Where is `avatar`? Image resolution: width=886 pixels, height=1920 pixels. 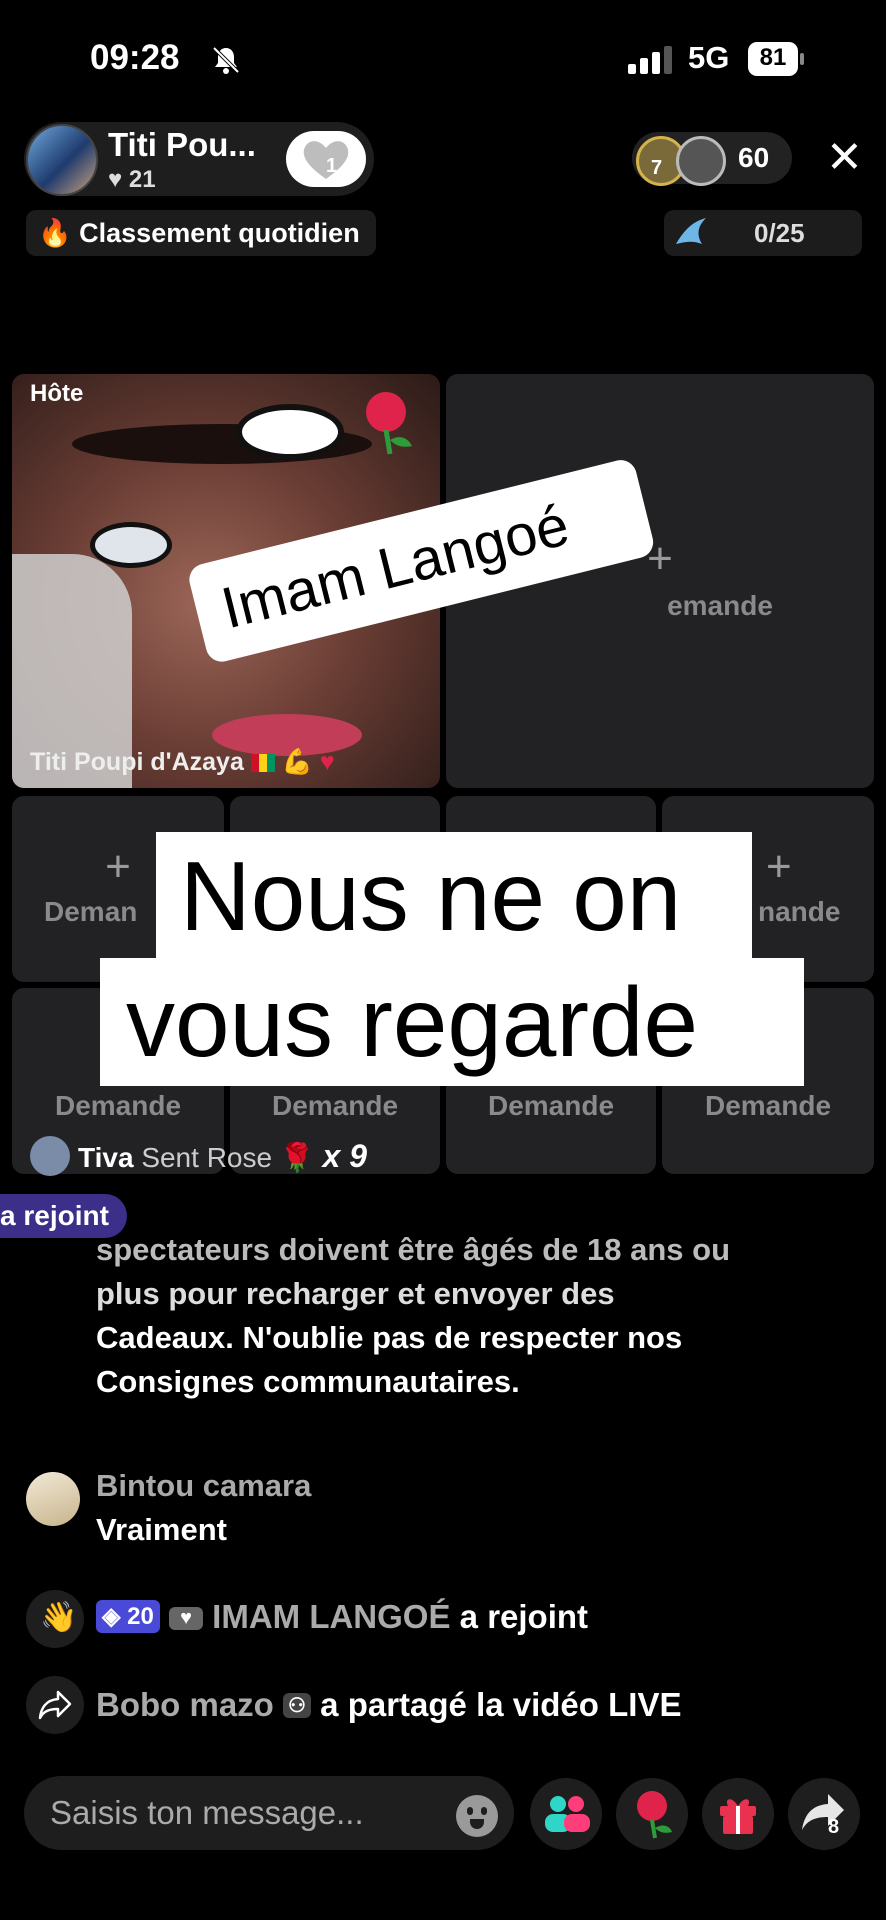
avatar is located at coordinates (53, 1499).